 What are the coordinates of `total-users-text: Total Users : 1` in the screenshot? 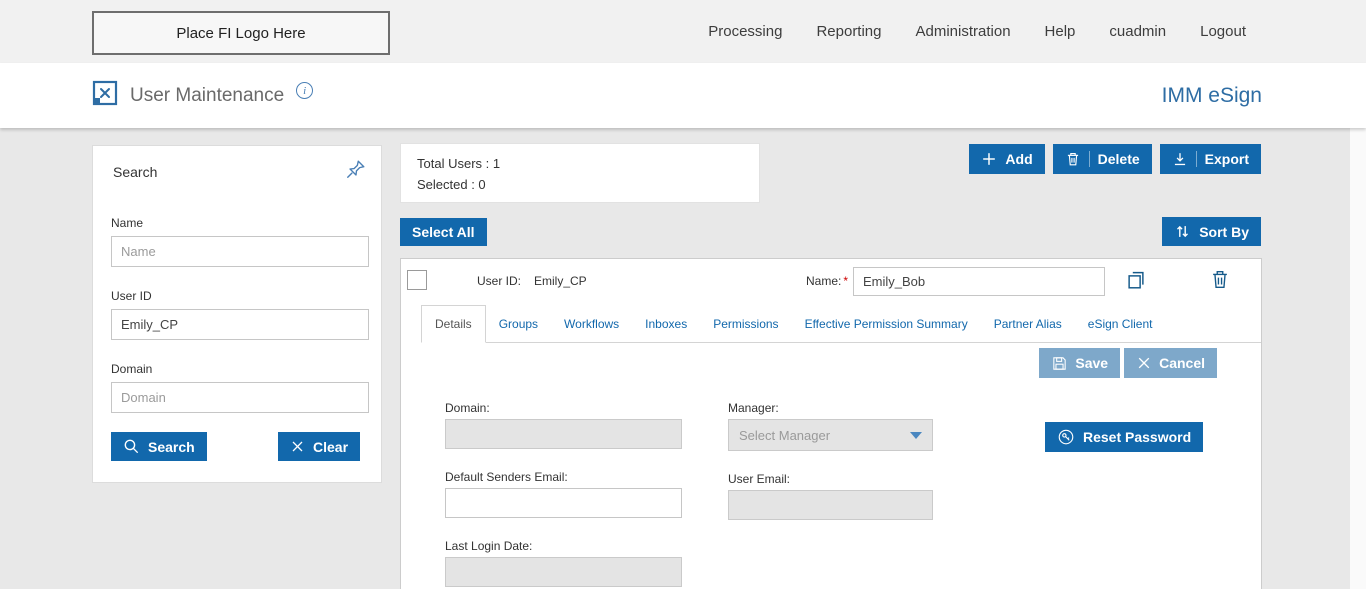 It's located at (459, 163).